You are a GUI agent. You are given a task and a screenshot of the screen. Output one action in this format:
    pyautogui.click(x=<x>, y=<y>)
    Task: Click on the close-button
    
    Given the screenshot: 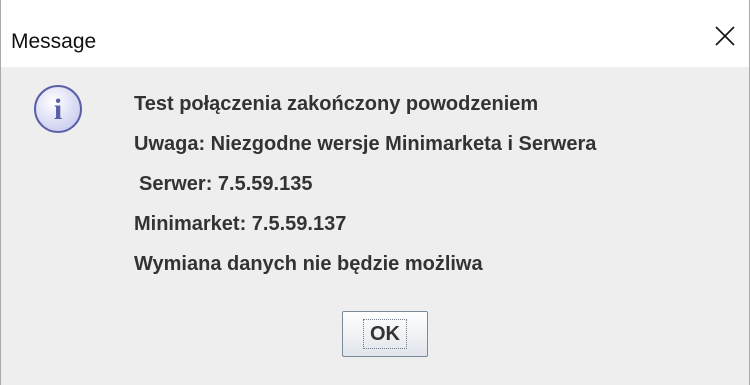 What is the action you would take?
    pyautogui.click(x=725, y=36)
    